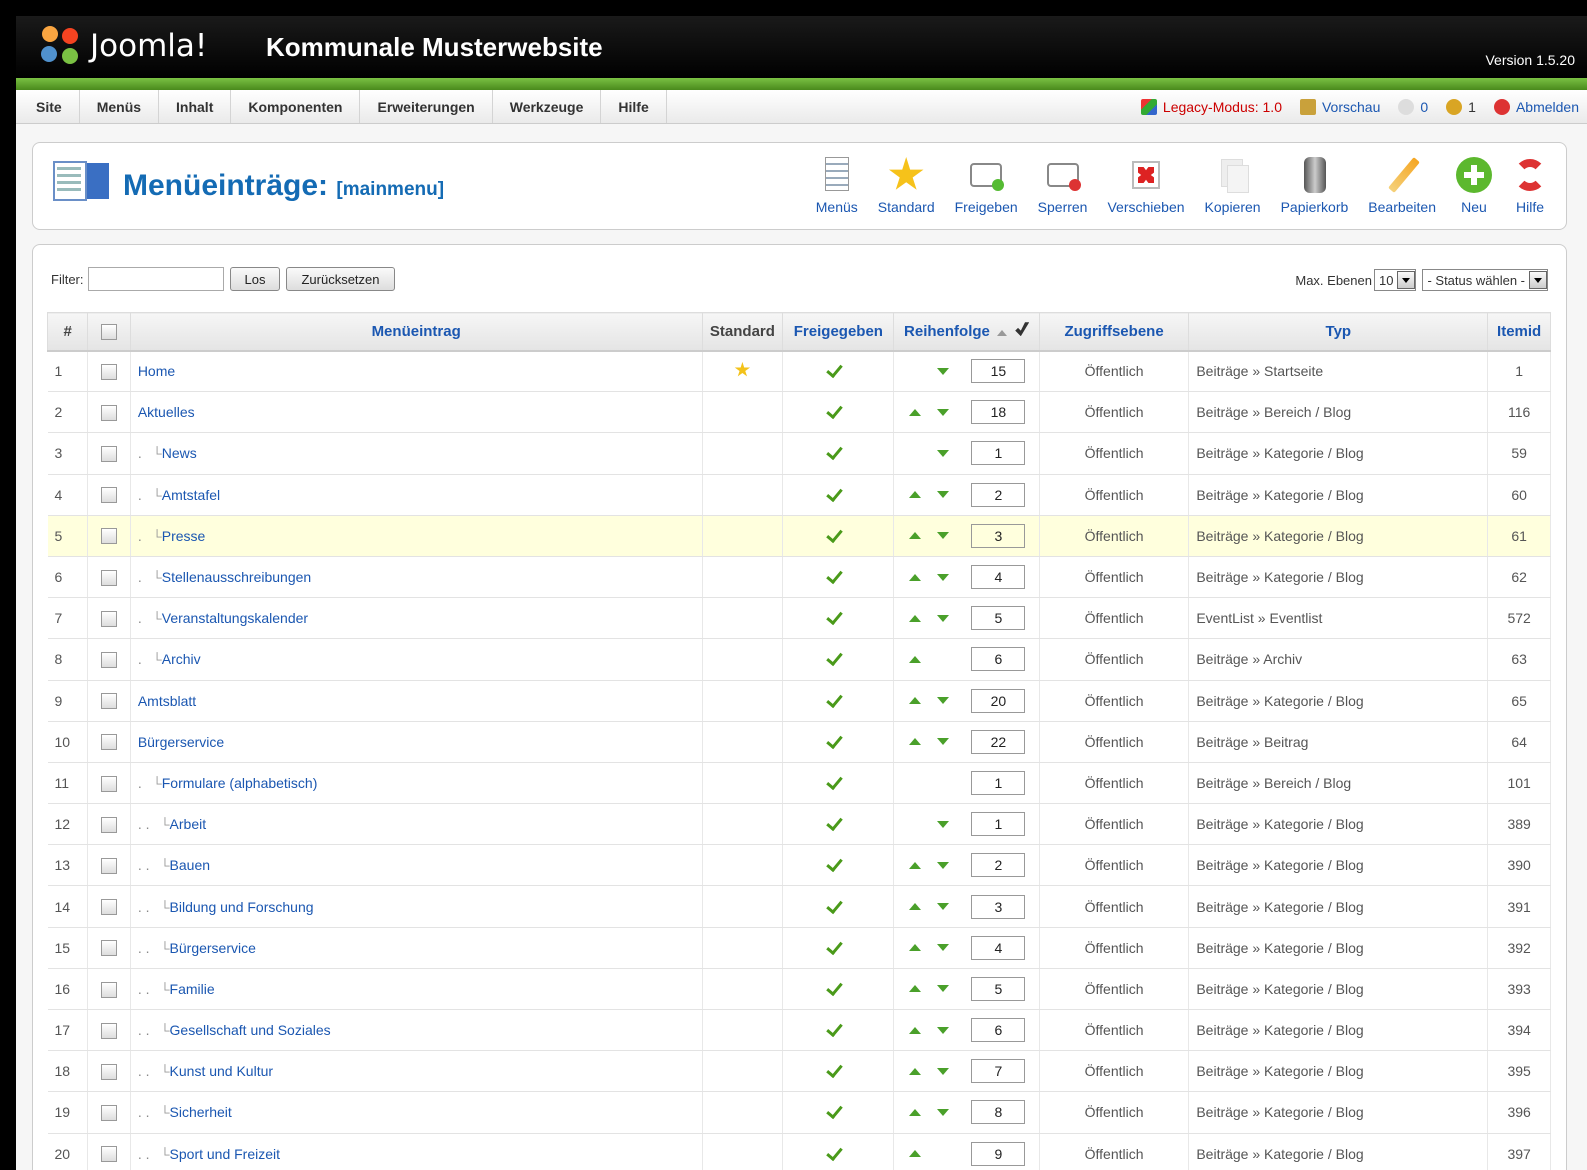  Describe the element at coordinates (166, 412) in the screenshot. I see `row-name-link: Aktuelles` at that location.